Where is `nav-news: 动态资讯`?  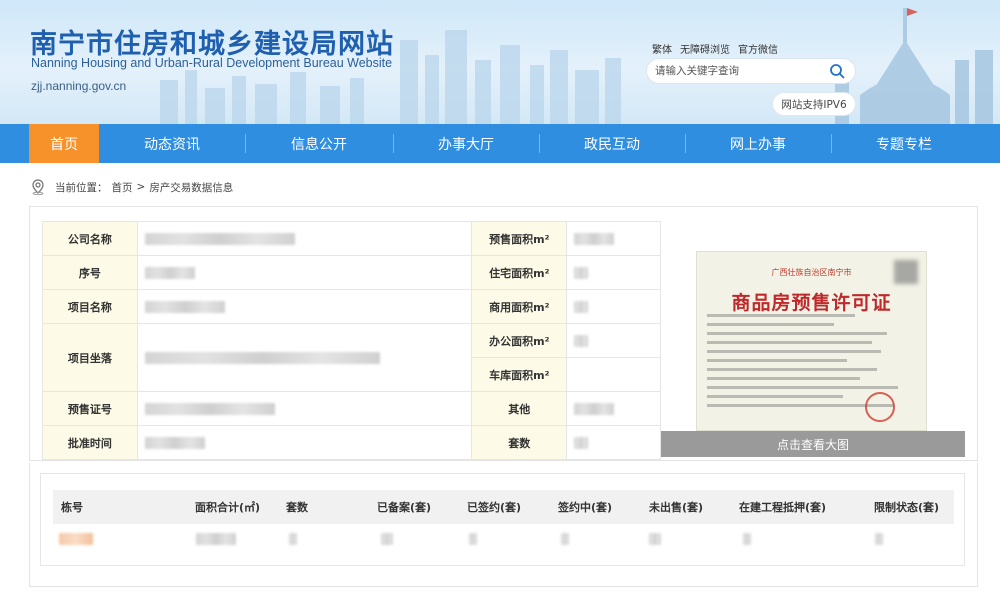
nav-news: 动态资讯 is located at coordinates (172, 143).